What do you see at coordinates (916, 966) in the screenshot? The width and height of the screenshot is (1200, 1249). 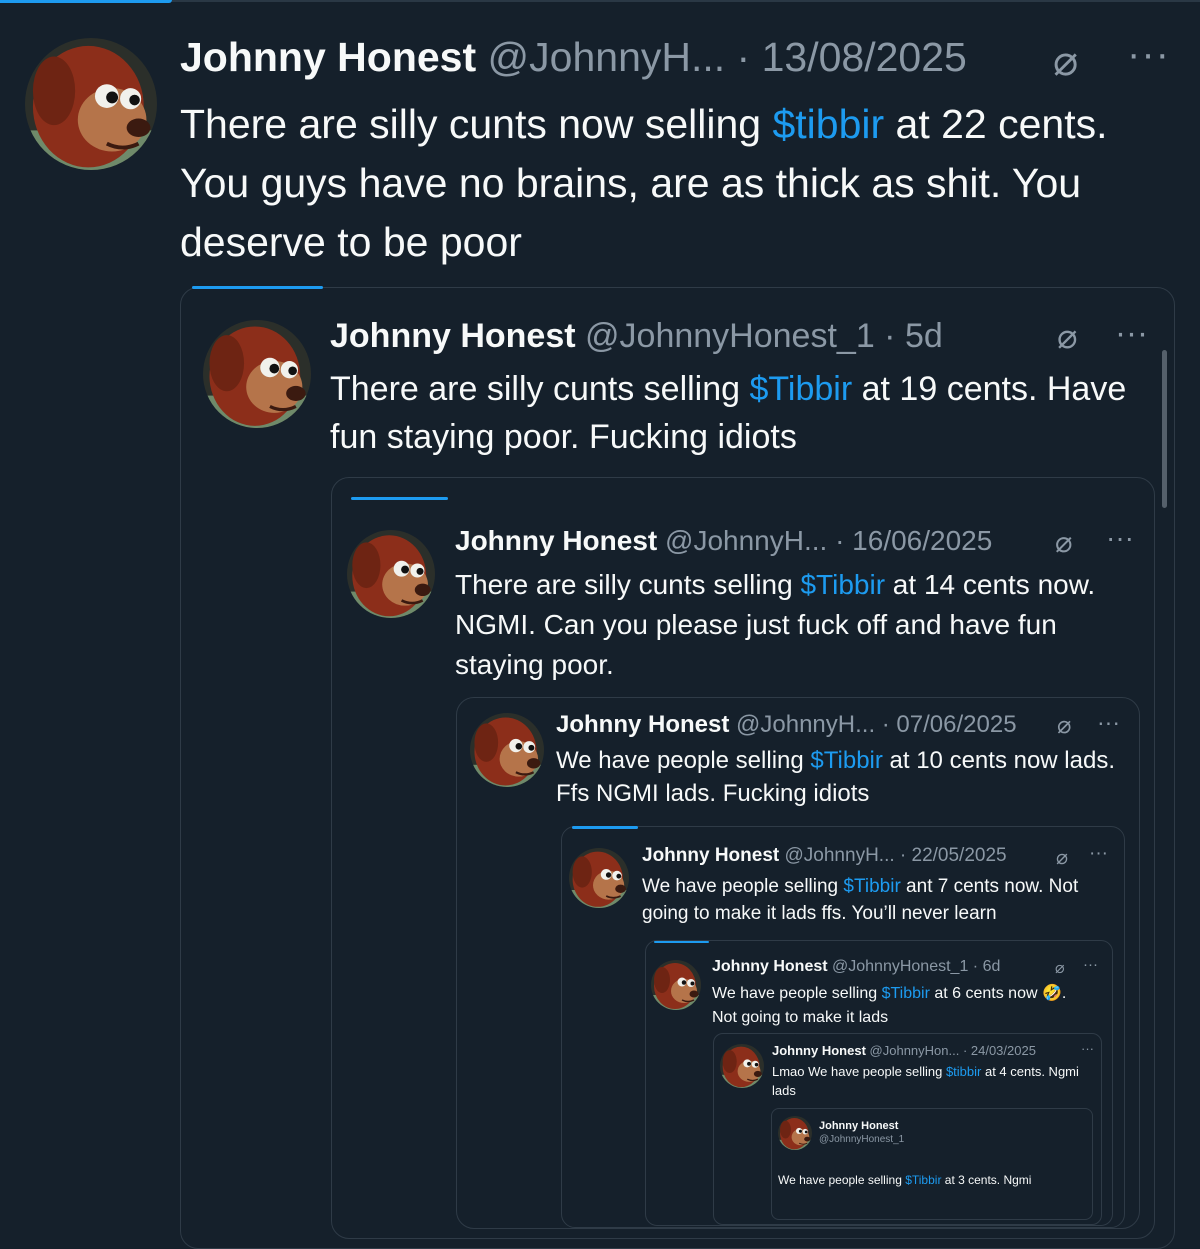 I see `handle-and-date: @JohnnyHonest_1 · 6d` at bounding box center [916, 966].